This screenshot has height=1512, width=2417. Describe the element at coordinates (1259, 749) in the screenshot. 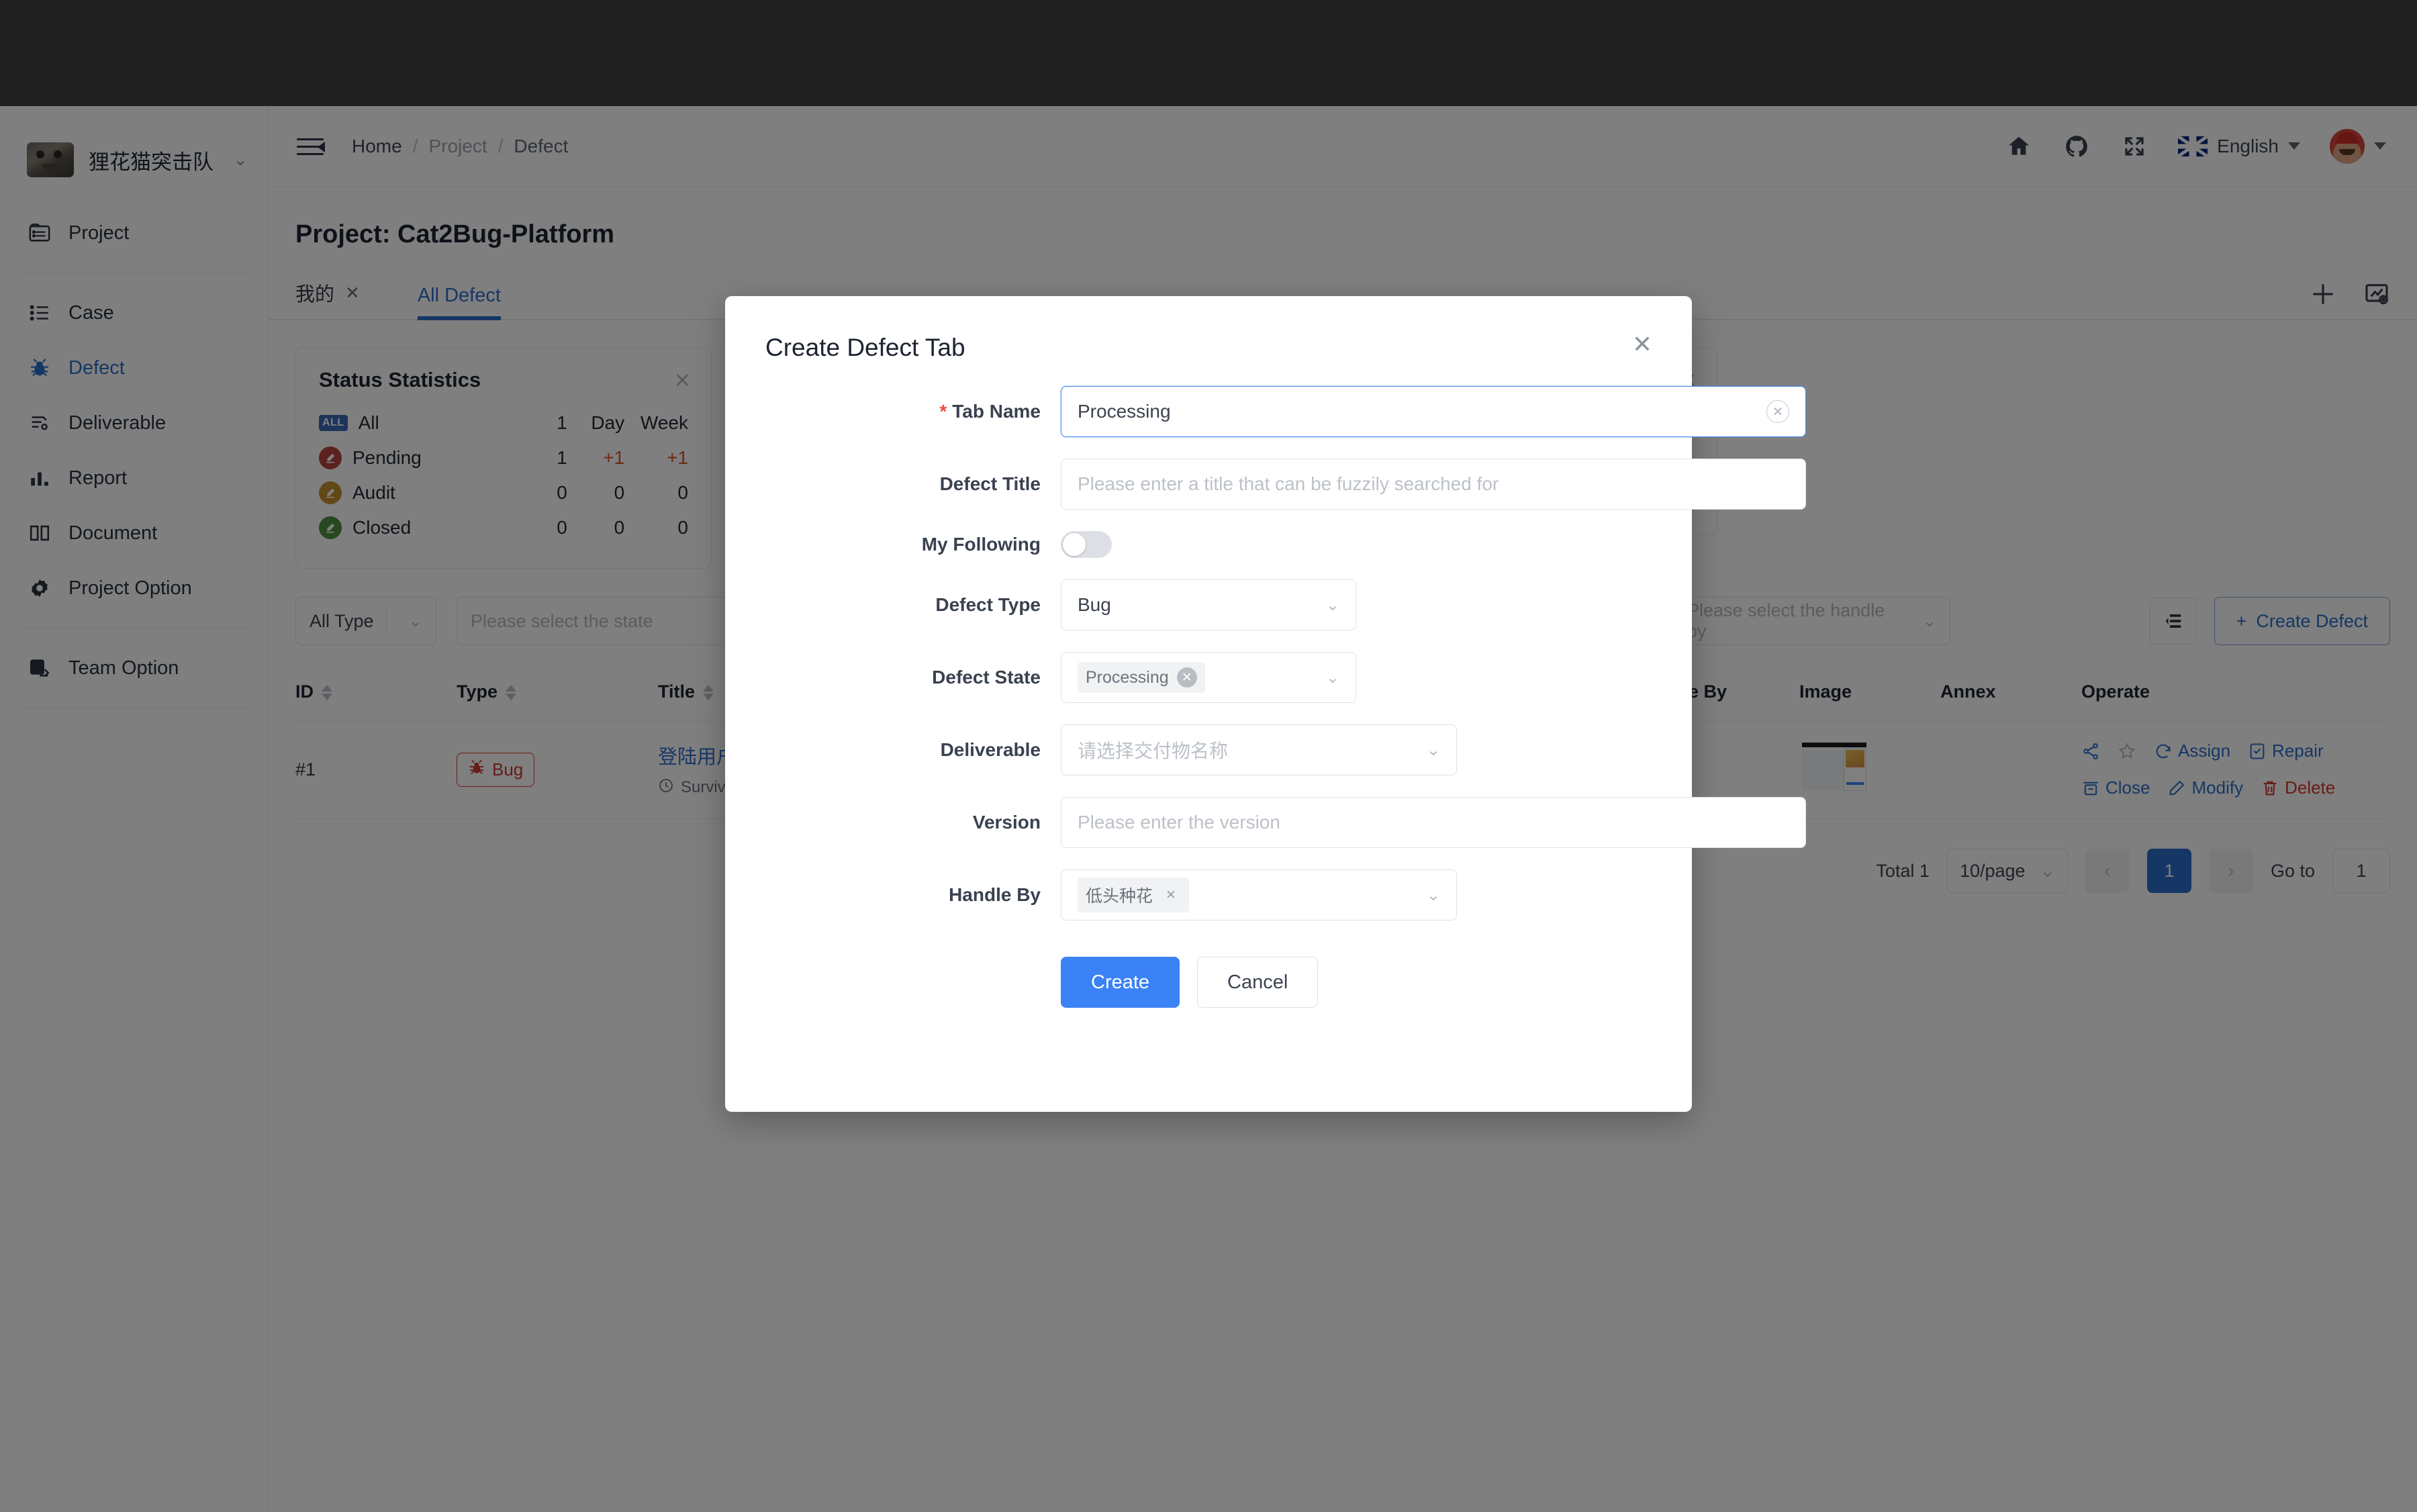

I see `deliverable-select: 请选择交付物名称 ⌄` at that location.